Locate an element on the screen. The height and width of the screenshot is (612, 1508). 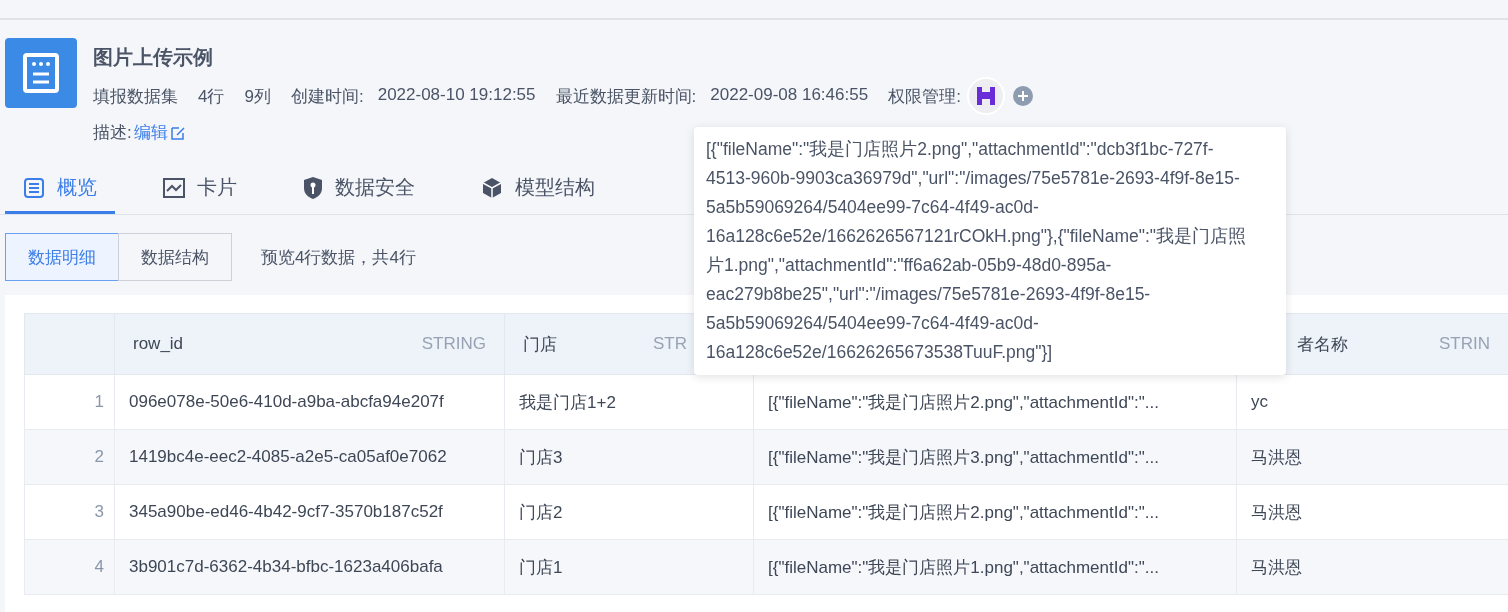
column-type: STRING is located at coordinates (453, 344).